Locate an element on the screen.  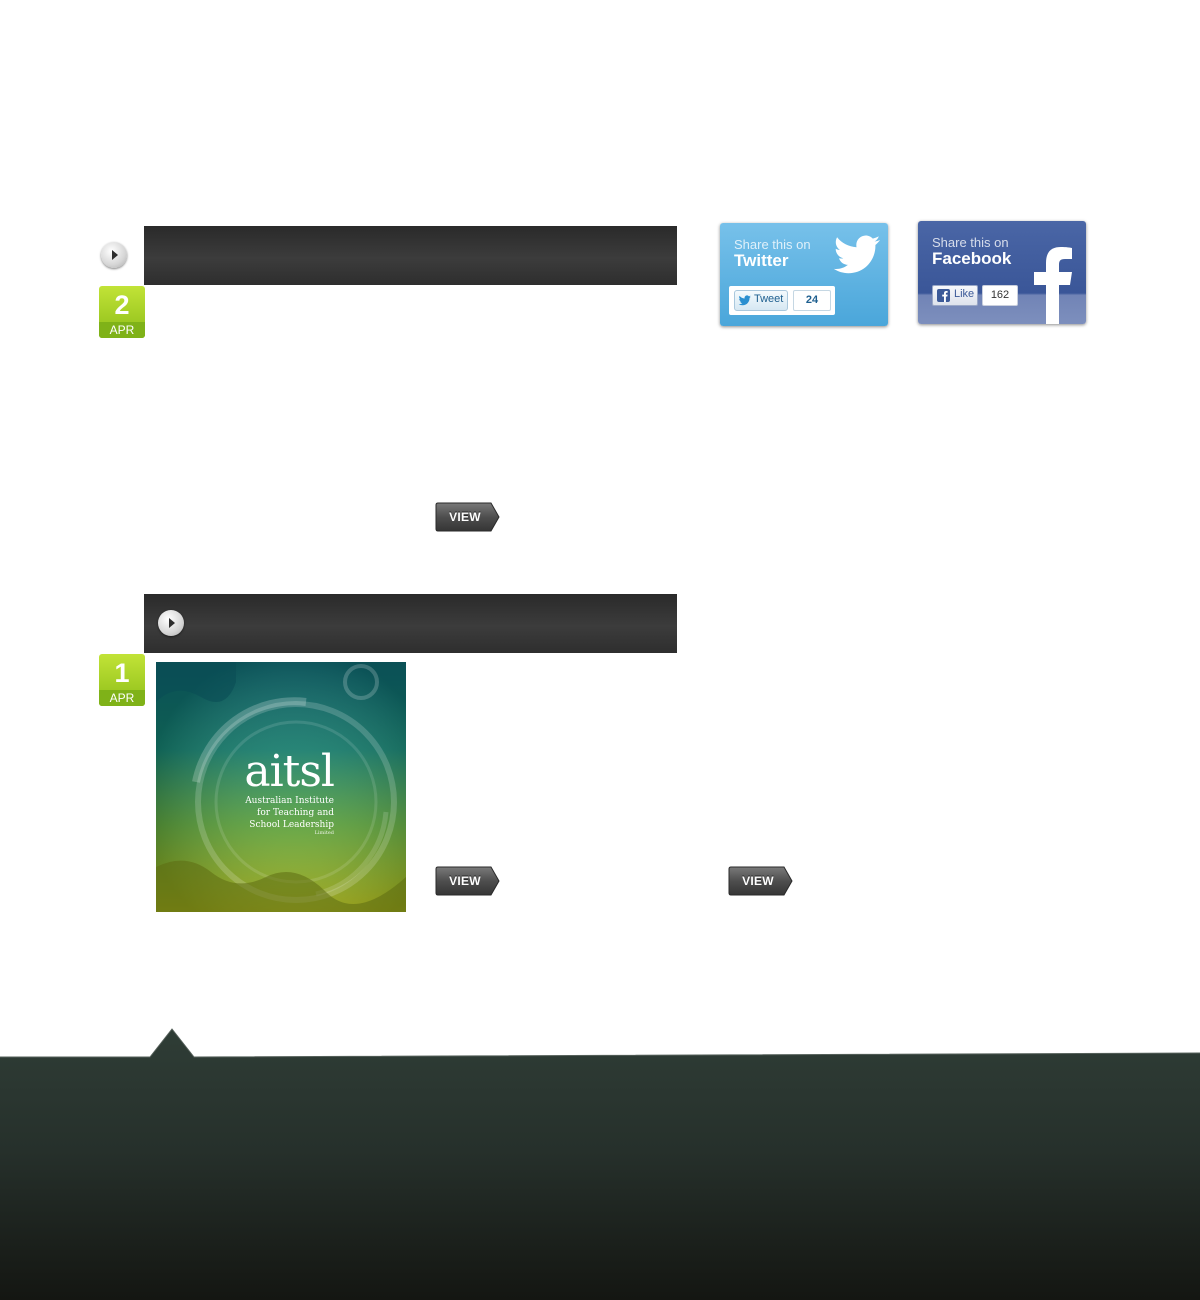
tweet-button-label: Tweet is located at coordinates (769, 299).